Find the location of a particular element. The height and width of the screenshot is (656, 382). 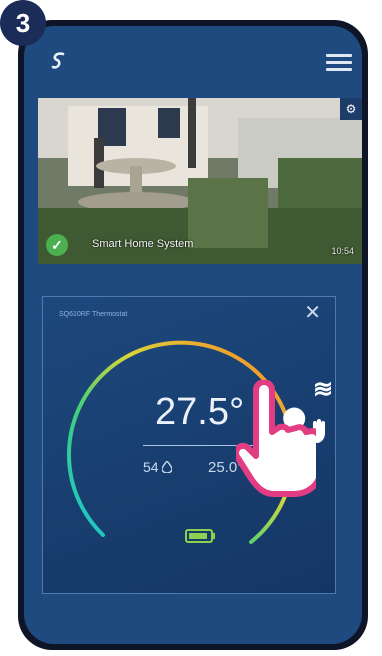

humidity-reading: 54 is located at coordinates (158, 467).